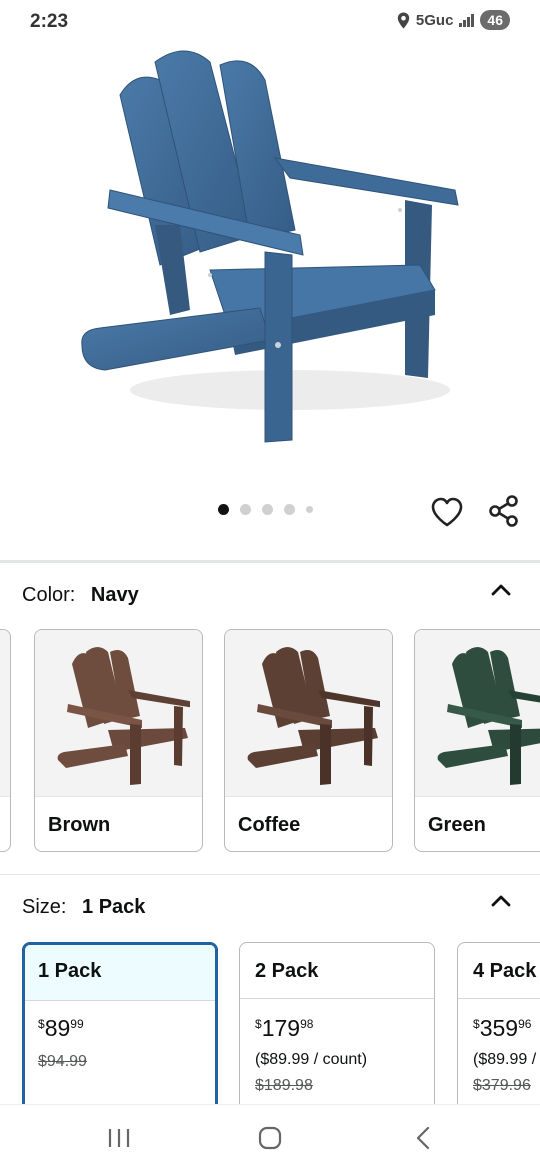 This screenshot has width=540, height=1170. Describe the element at coordinates (337, 1023) in the screenshot. I see `size-option-2-pack: 2 Pack $17998 ($89.99 / count) $189.98` at that location.